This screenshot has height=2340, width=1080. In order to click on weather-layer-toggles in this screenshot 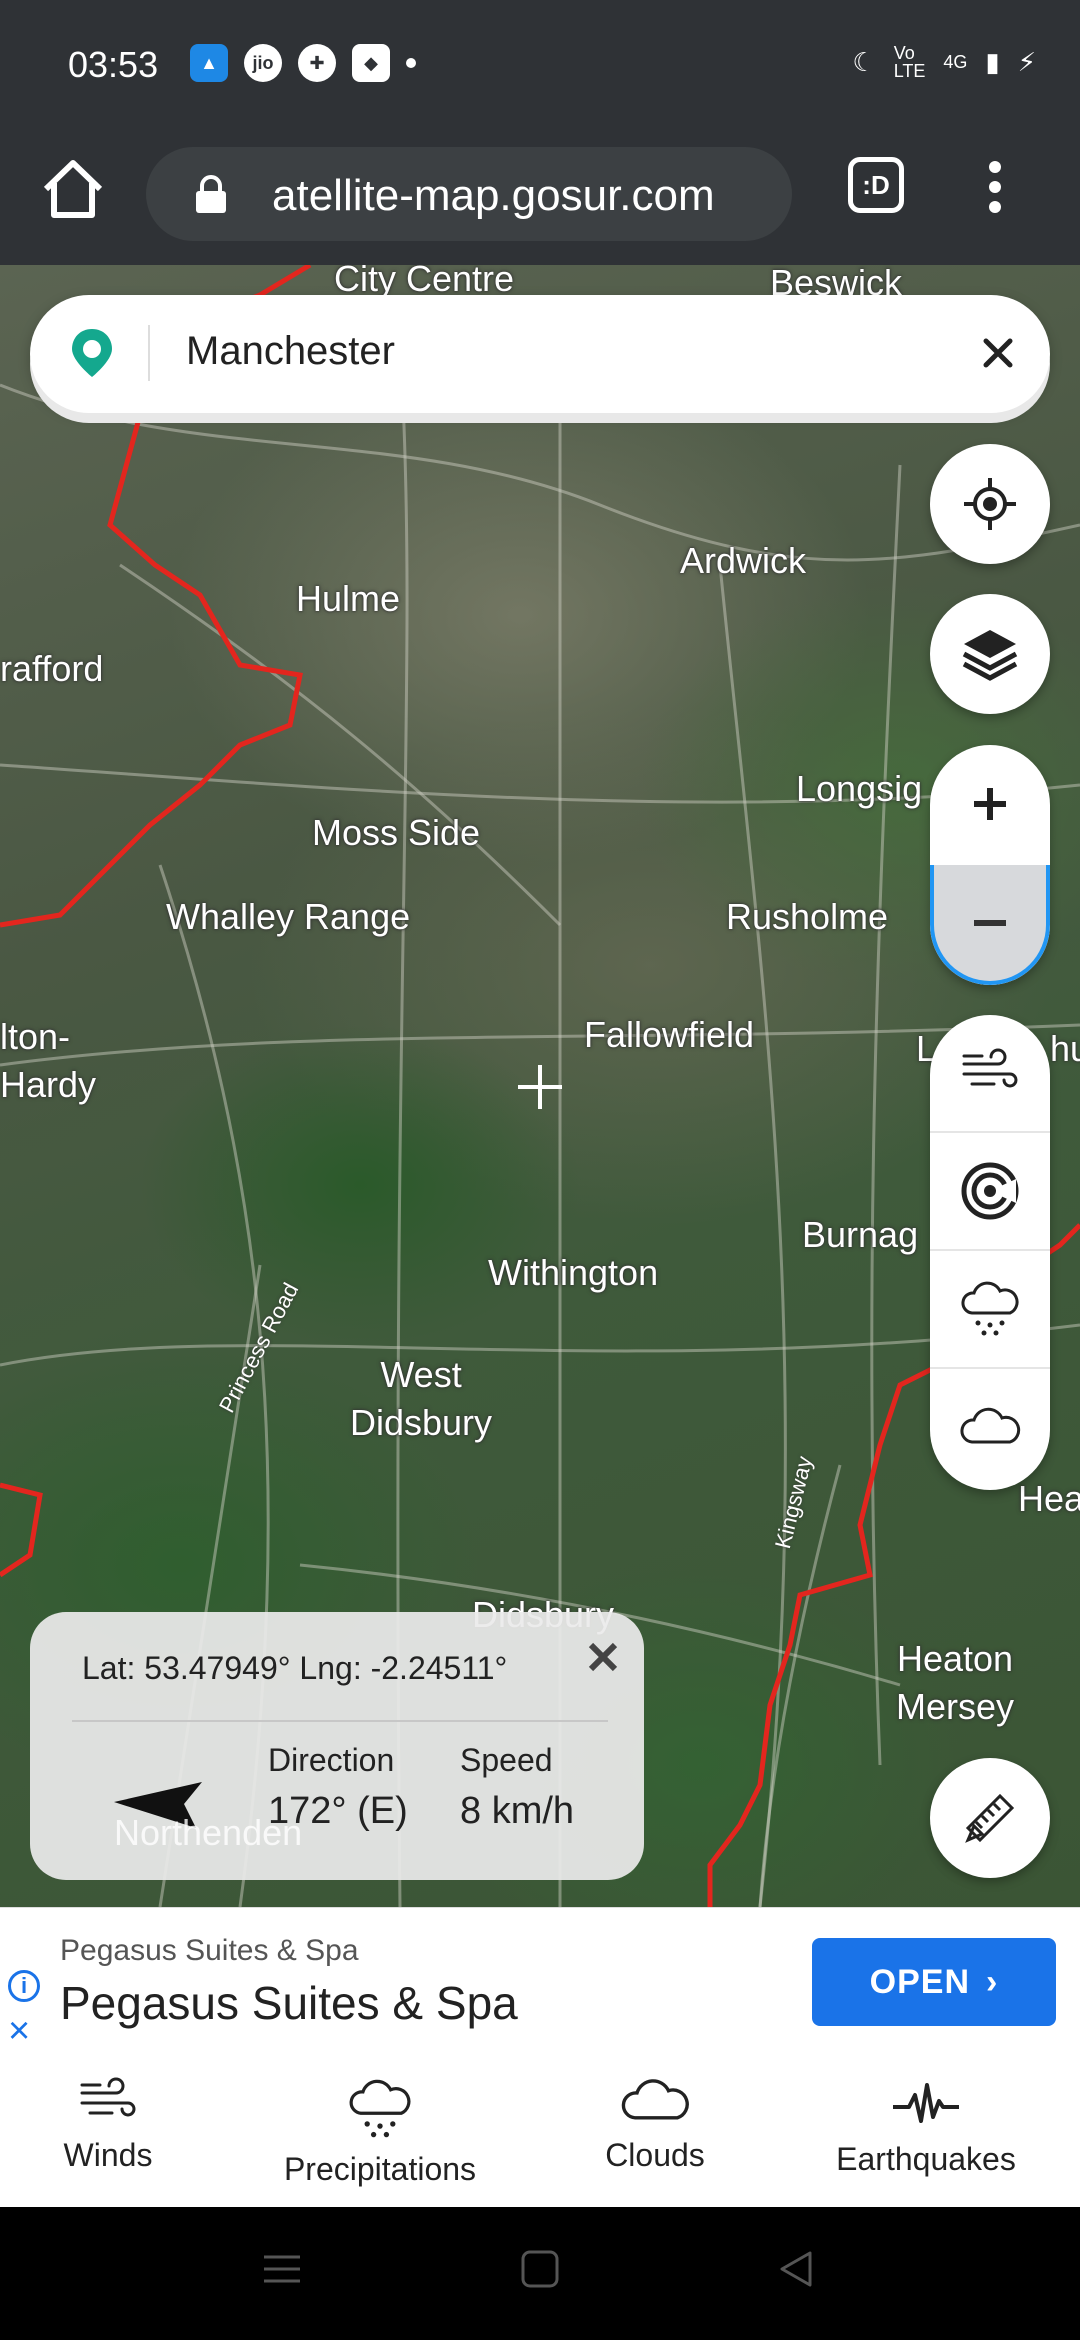, I will do `click(990, 1252)`.